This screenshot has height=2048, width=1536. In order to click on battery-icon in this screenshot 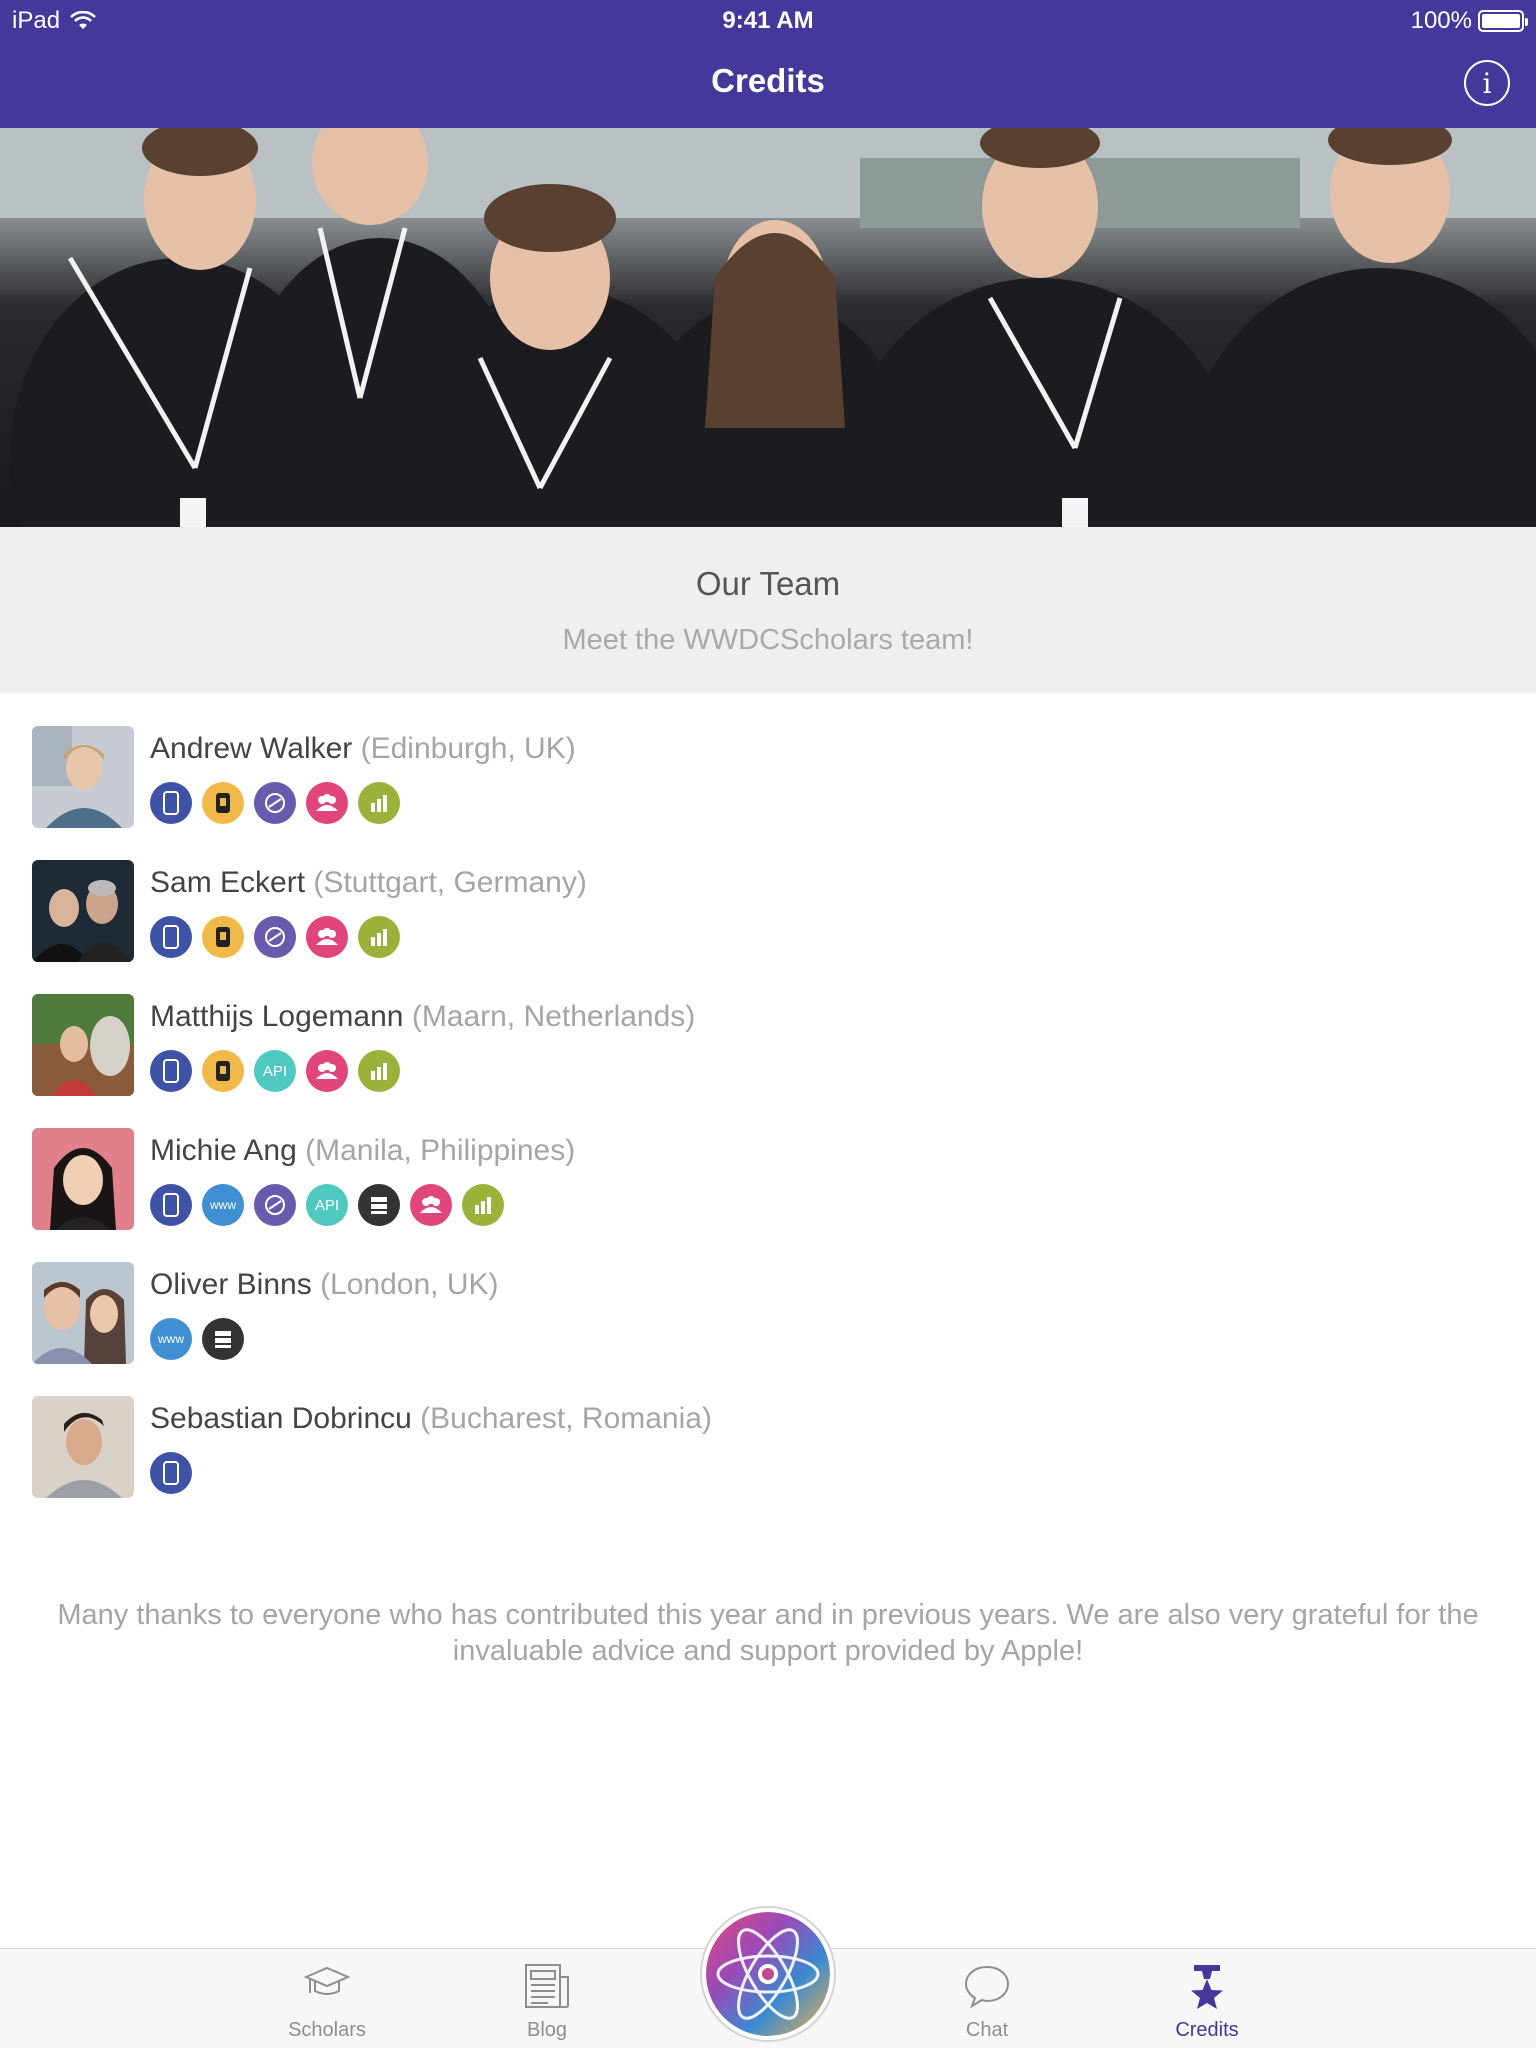, I will do `click(1503, 21)`.